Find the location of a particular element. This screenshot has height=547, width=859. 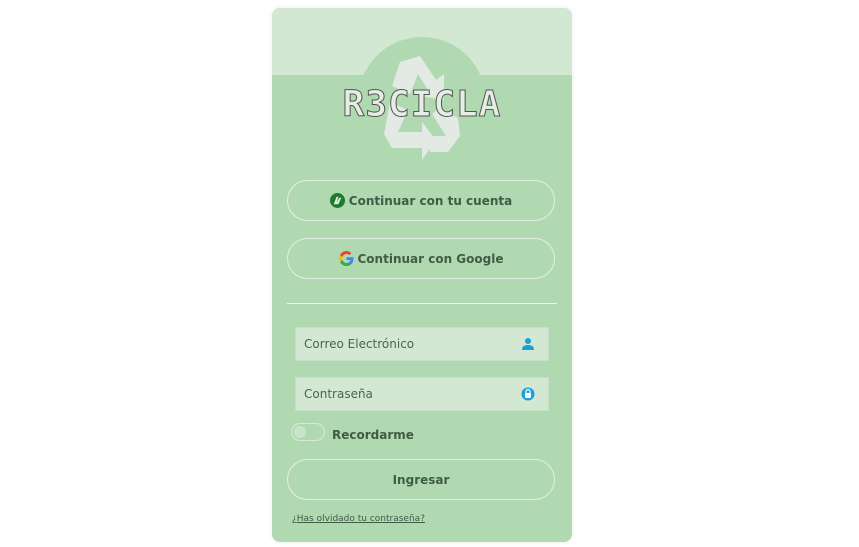

login-submit-label: Ingresar is located at coordinates (421, 479).